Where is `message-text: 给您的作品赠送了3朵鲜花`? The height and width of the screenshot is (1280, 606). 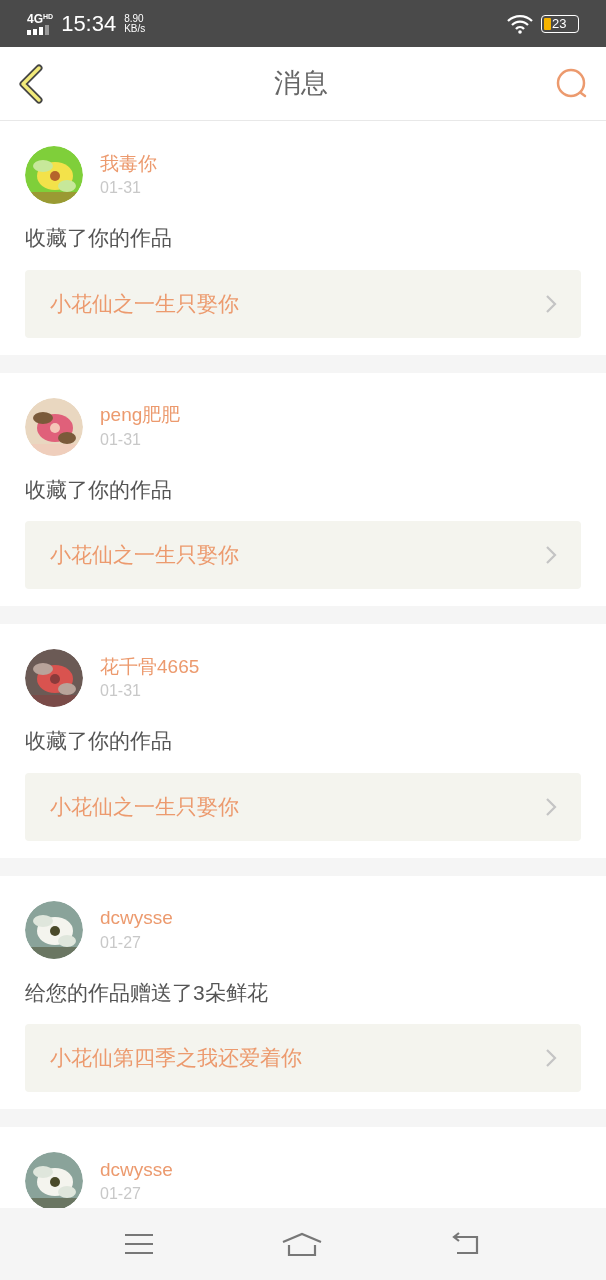 message-text: 给您的作品赠送了3朵鲜花 is located at coordinates (147, 992).